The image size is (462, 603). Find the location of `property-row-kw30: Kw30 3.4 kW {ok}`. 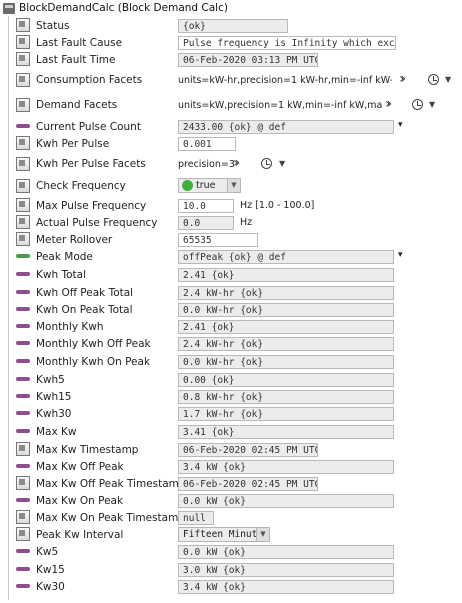

property-row-kw30: Kw30 3.4 kW {ok} is located at coordinates (231, 586).